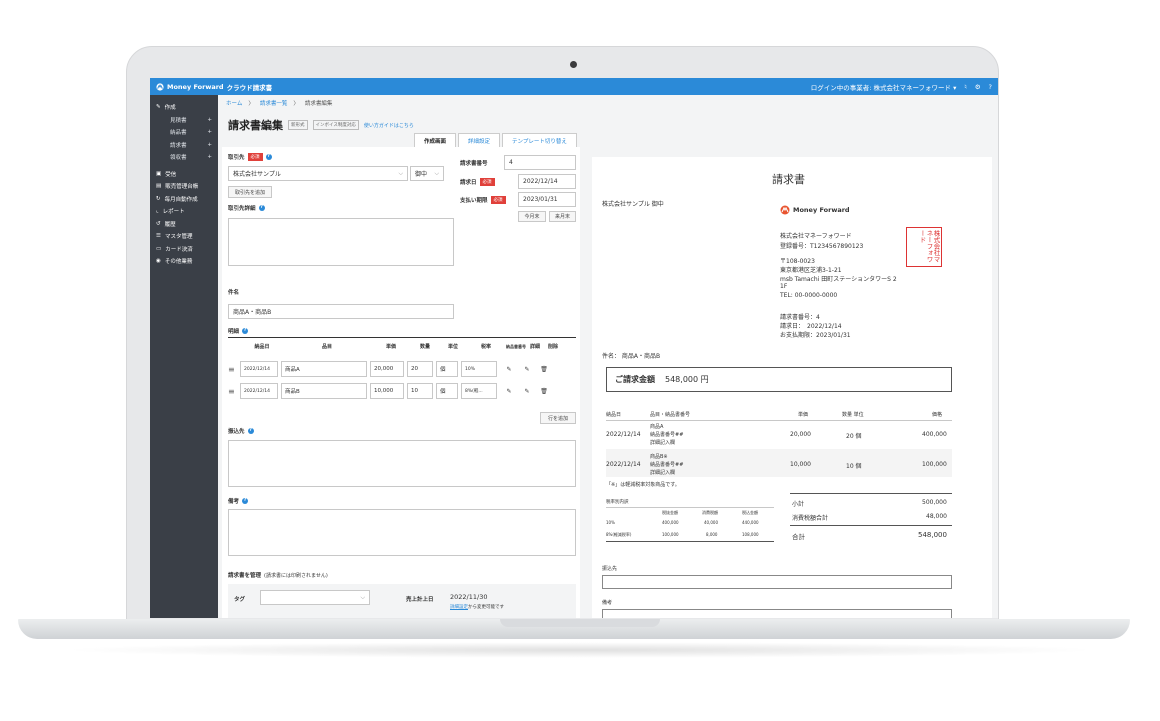 This screenshot has height=721, width=1160. Describe the element at coordinates (884, 87) in the screenshot. I see `login-user-menu: ログイン中の事業者: 株式会社マネーフォワード ▾` at that location.